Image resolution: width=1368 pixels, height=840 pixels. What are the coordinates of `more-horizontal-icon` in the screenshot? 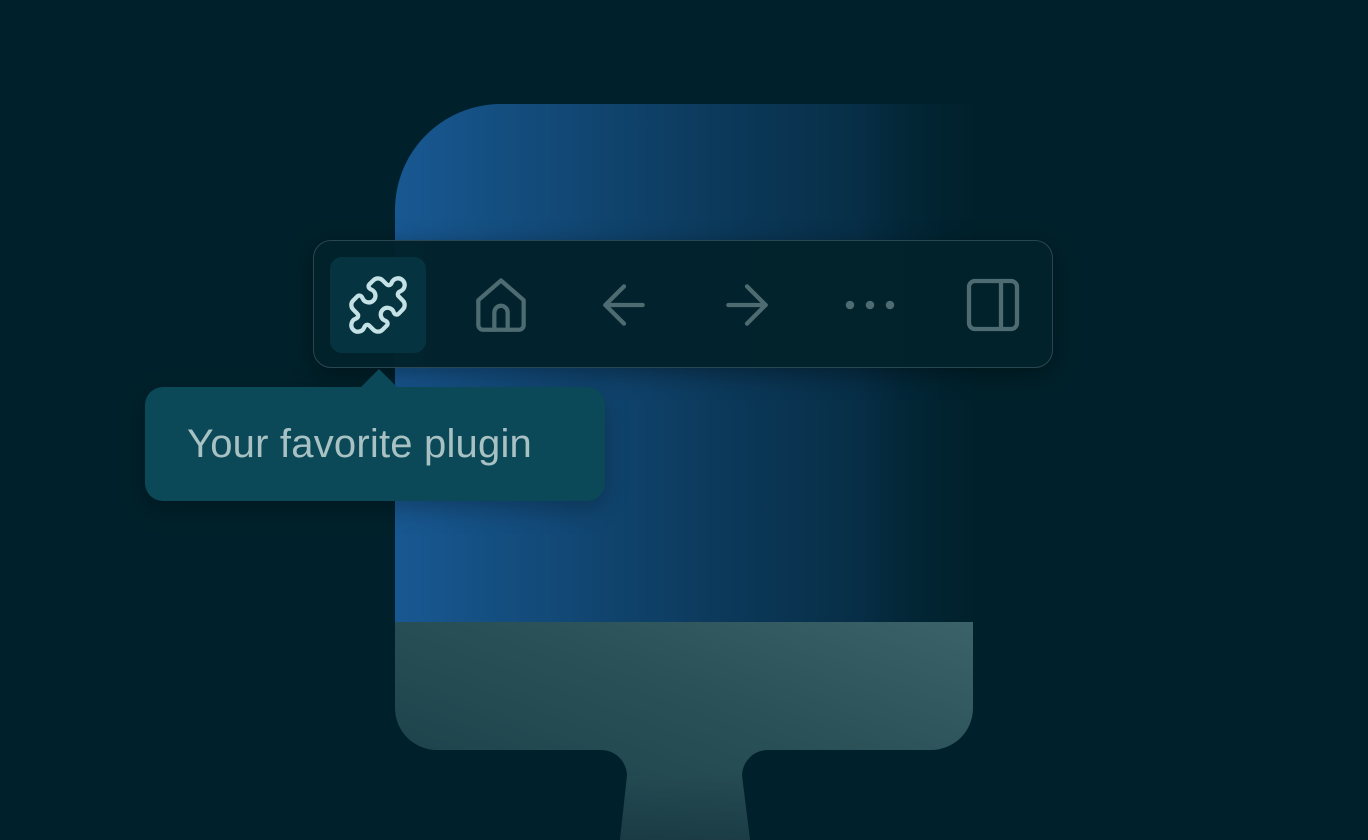 It's located at (870, 305).